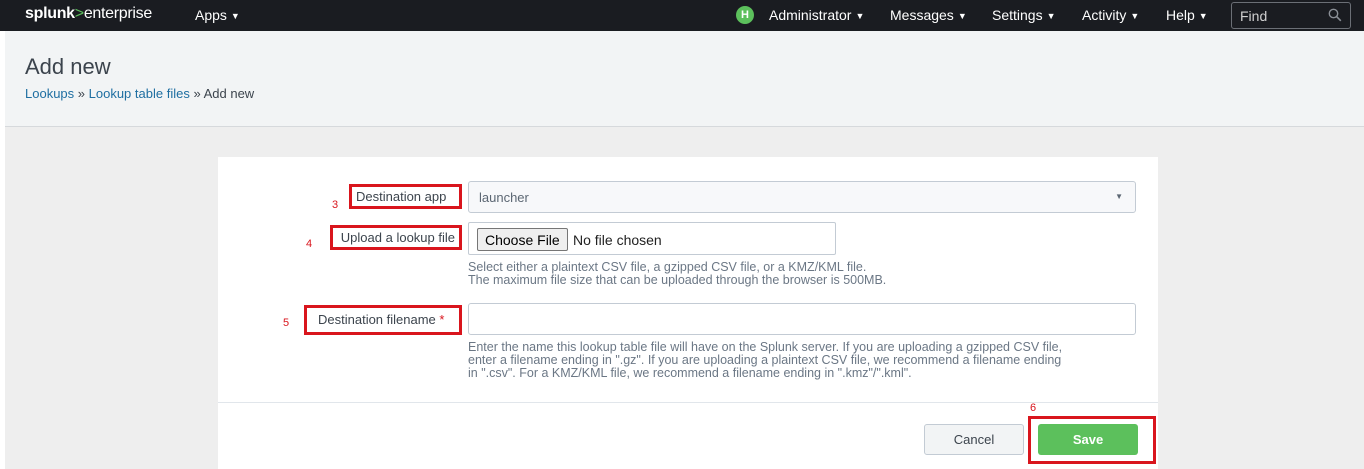  I want to click on breadcrumb-lookups-link: Lookups, so click(49, 93).